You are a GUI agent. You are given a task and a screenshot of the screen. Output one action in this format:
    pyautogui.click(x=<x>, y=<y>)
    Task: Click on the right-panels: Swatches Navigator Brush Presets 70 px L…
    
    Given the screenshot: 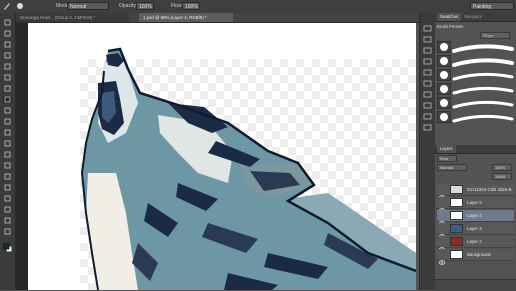 What is the action you would take?
    pyautogui.click(x=475, y=152)
    